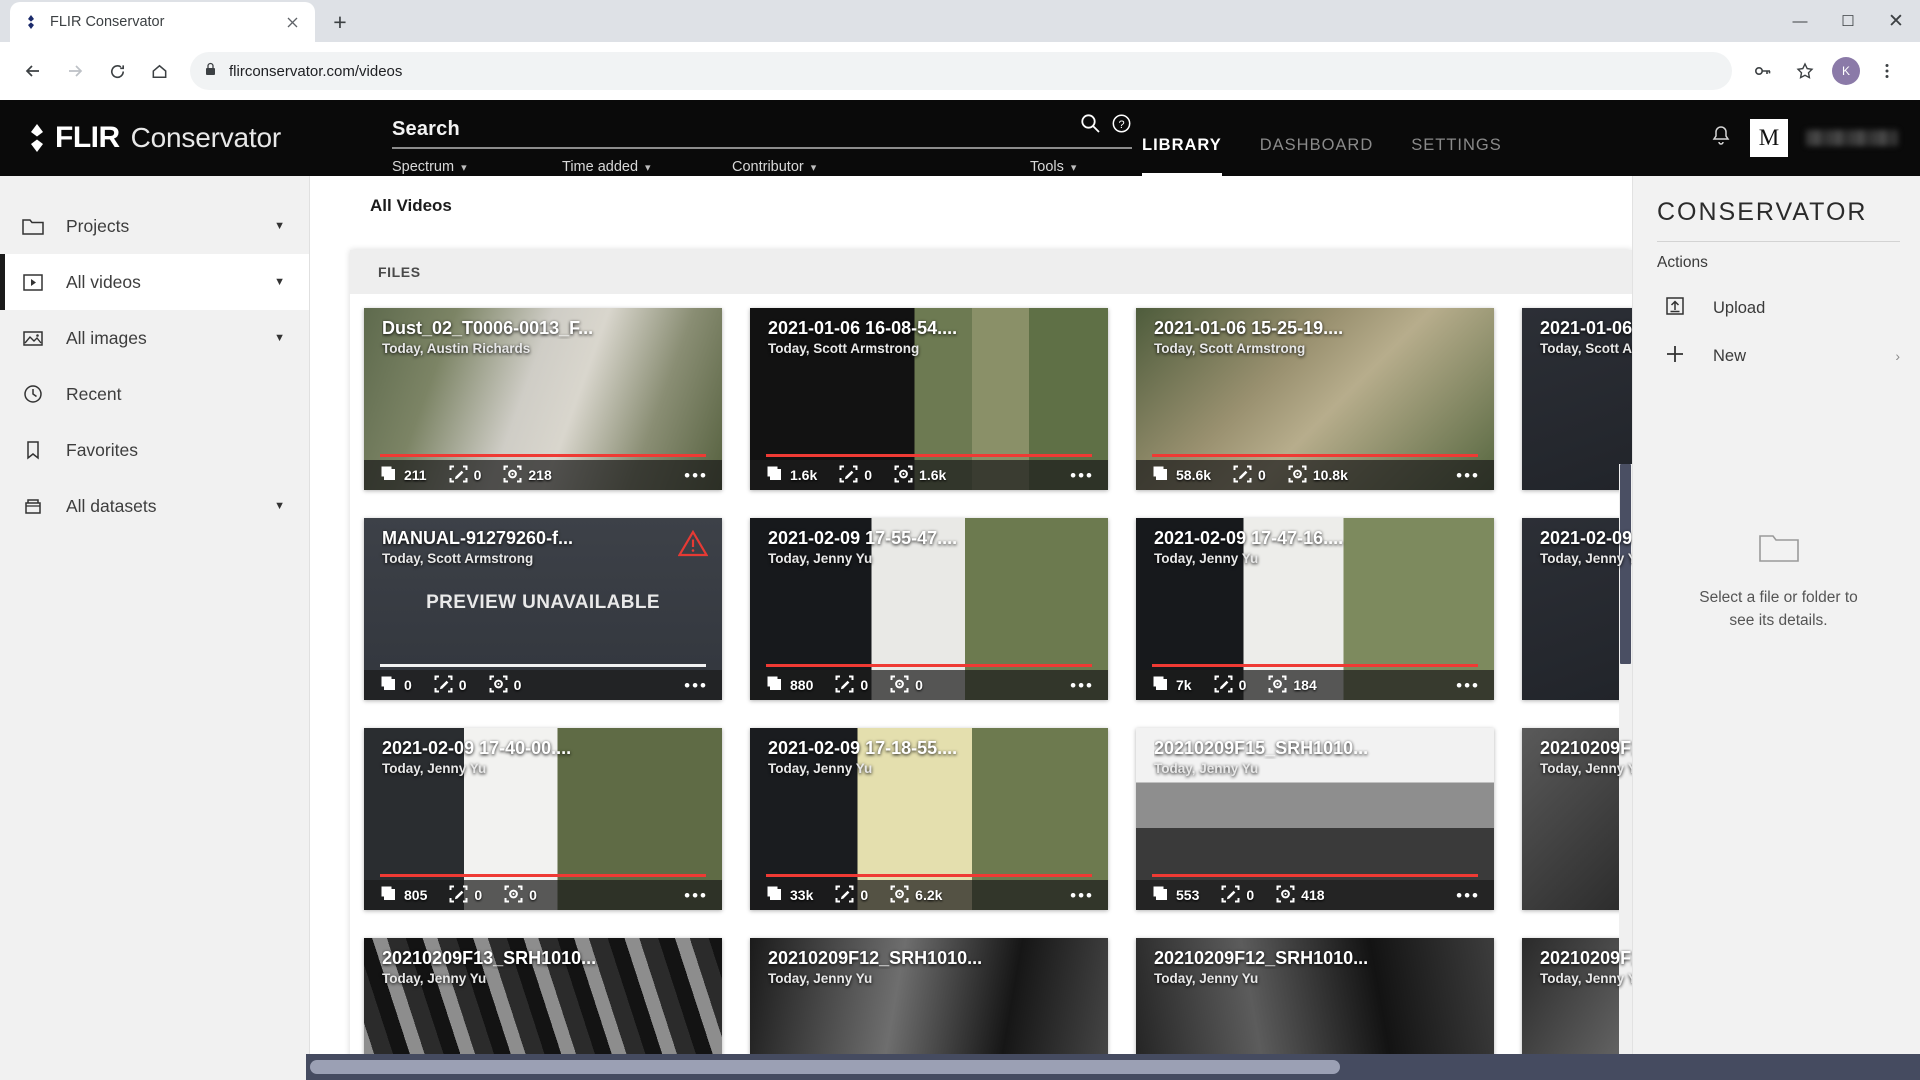 The width and height of the screenshot is (1920, 1080). I want to click on sidebar-item-all-images: All images ▼, so click(154, 338).